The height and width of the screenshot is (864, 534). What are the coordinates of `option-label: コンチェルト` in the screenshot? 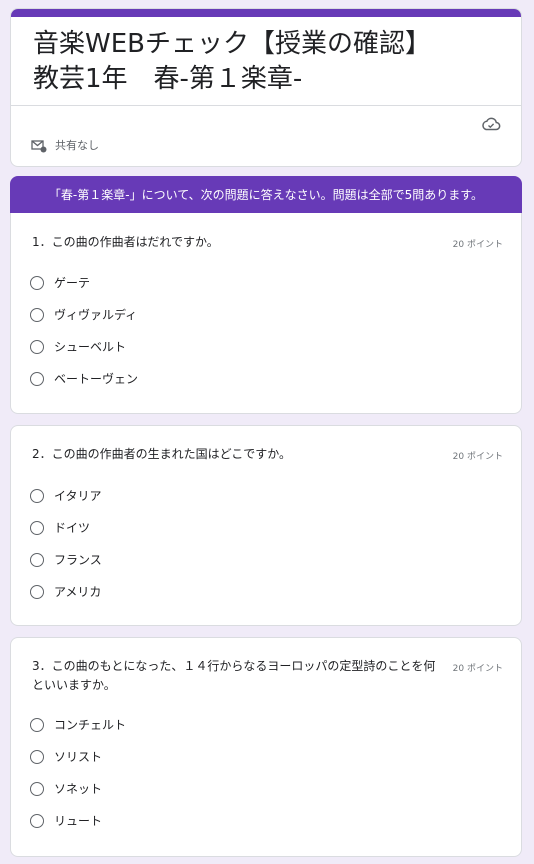 It's located at (90, 725).